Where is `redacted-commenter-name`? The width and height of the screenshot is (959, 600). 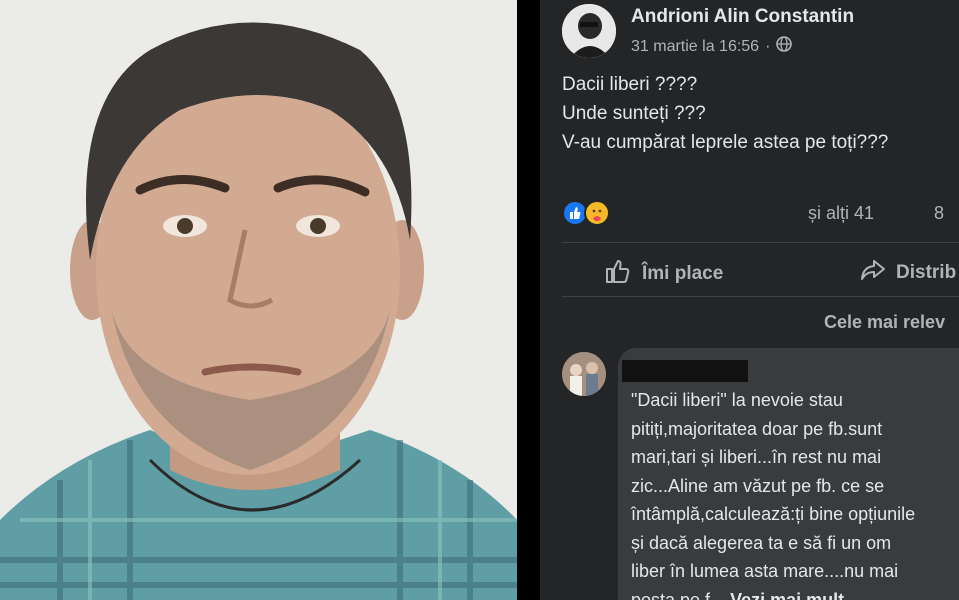
redacted-commenter-name is located at coordinates (685, 371).